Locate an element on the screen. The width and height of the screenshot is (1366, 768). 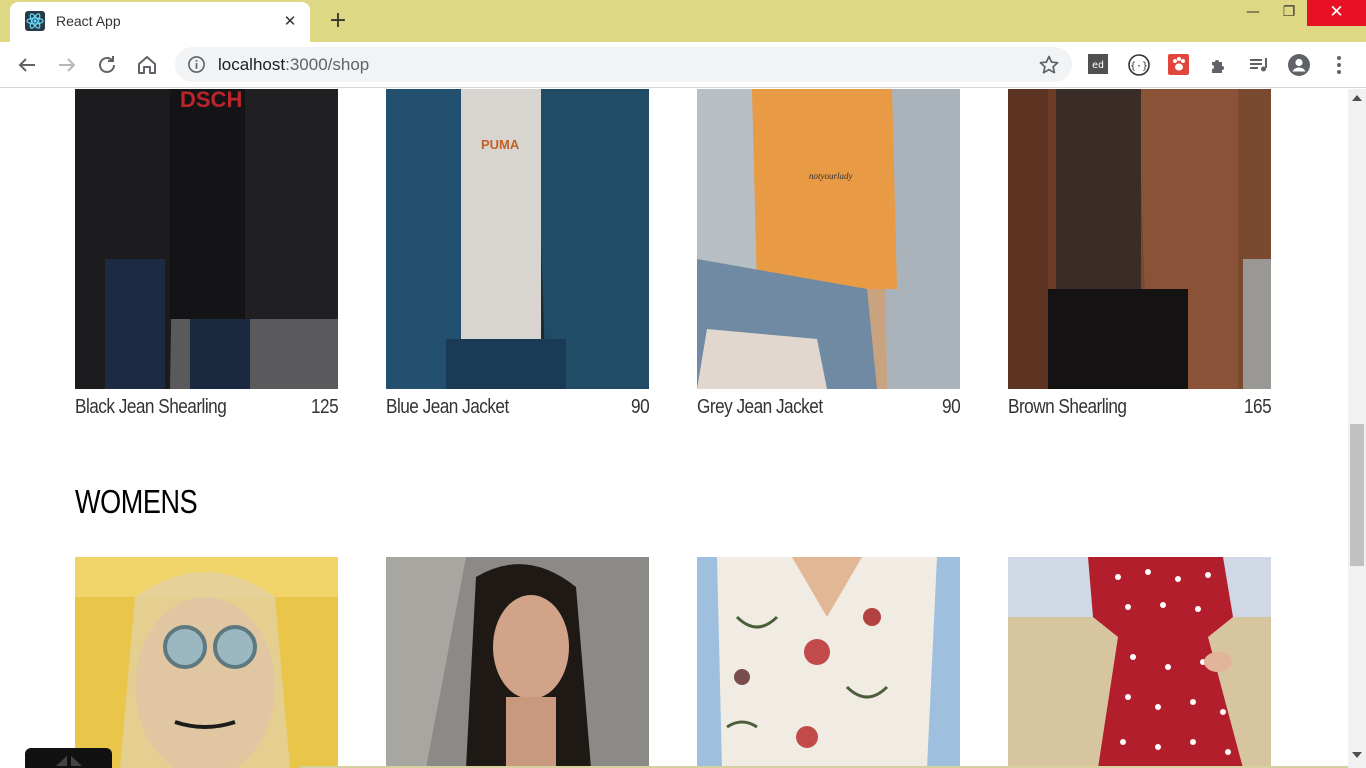
reload-icon is located at coordinates (107, 65).